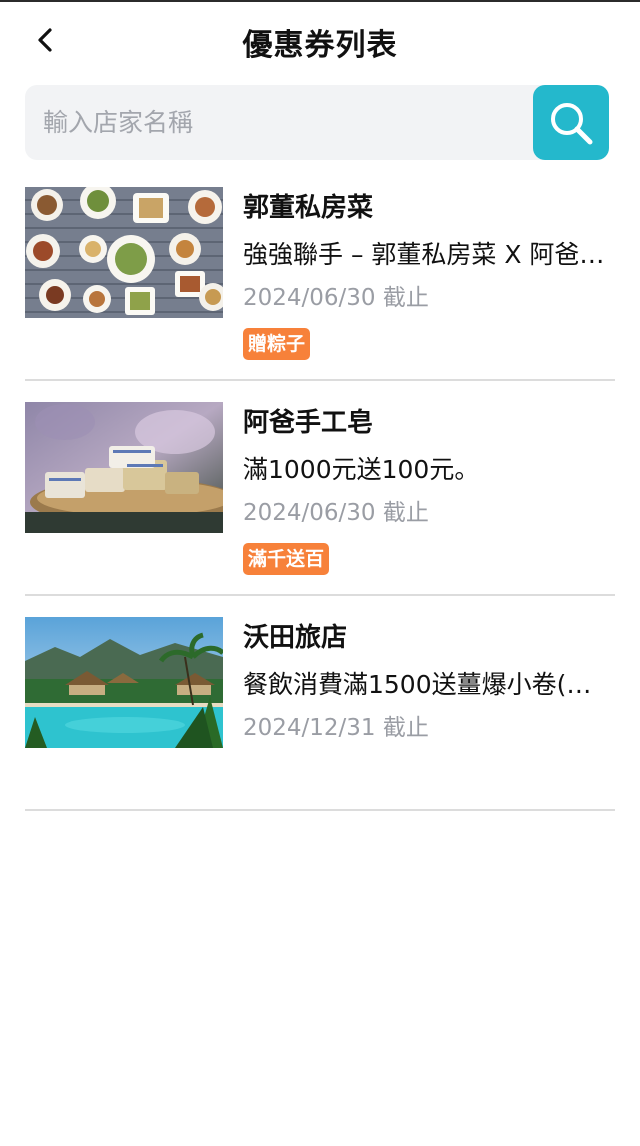 The height and width of the screenshot is (1146, 640). I want to click on search-bar, so click(317, 122).